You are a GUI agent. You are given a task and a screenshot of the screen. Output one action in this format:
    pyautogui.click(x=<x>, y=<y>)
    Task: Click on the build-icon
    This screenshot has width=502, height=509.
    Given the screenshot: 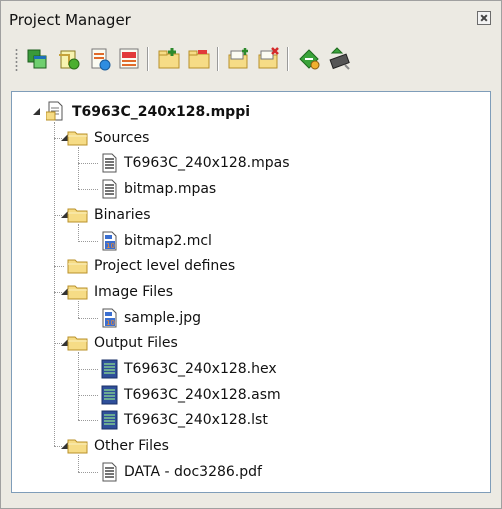 What is the action you would take?
    pyautogui.click(x=309, y=59)
    